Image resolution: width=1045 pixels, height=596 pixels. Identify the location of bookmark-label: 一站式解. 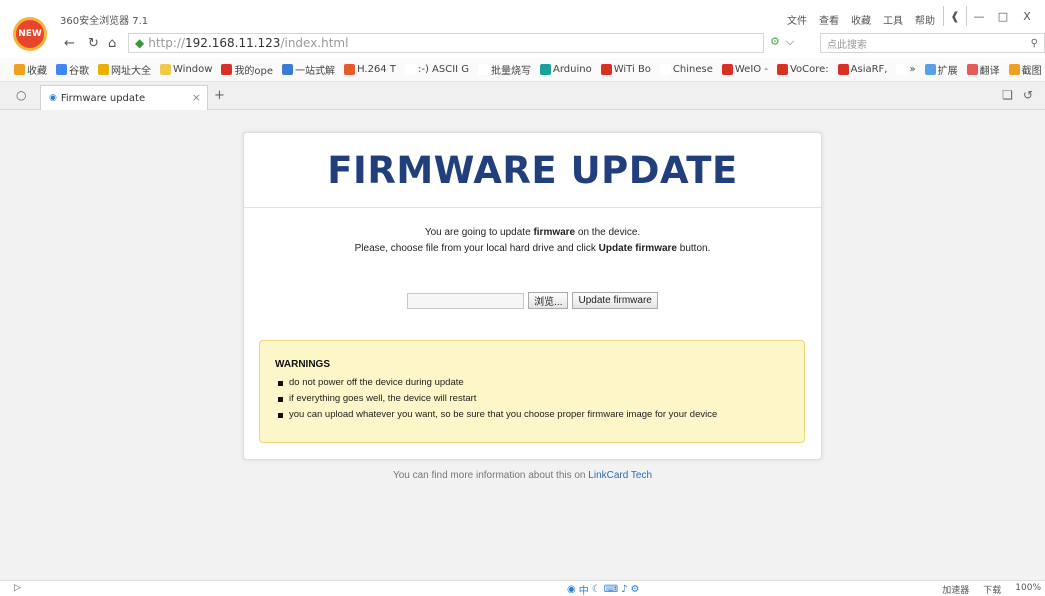
(315, 71).